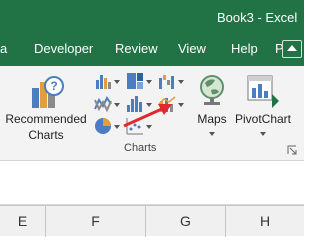 The image size is (320, 240). I want to click on tab-partial-left: a, so click(3, 48).